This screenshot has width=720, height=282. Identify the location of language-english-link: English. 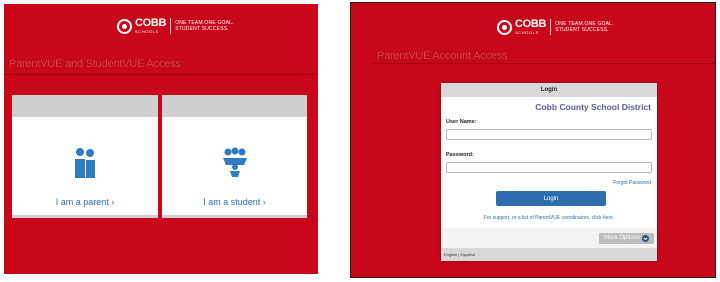
(450, 254).